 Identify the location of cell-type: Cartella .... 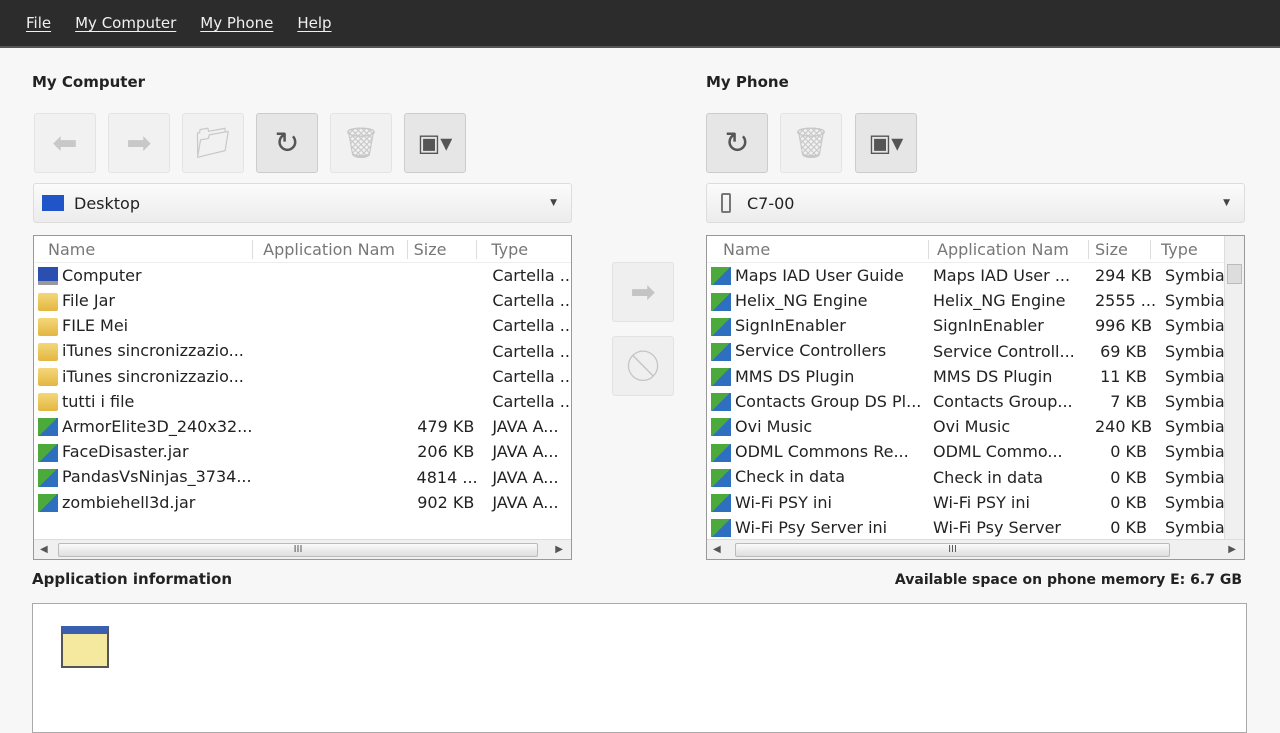
(526, 351).